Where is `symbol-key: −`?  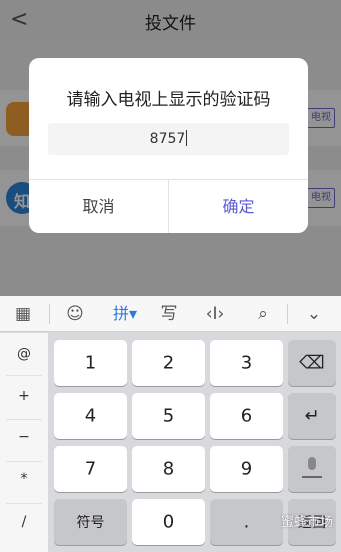
symbol-key: − is located at coordinates (24, 437).